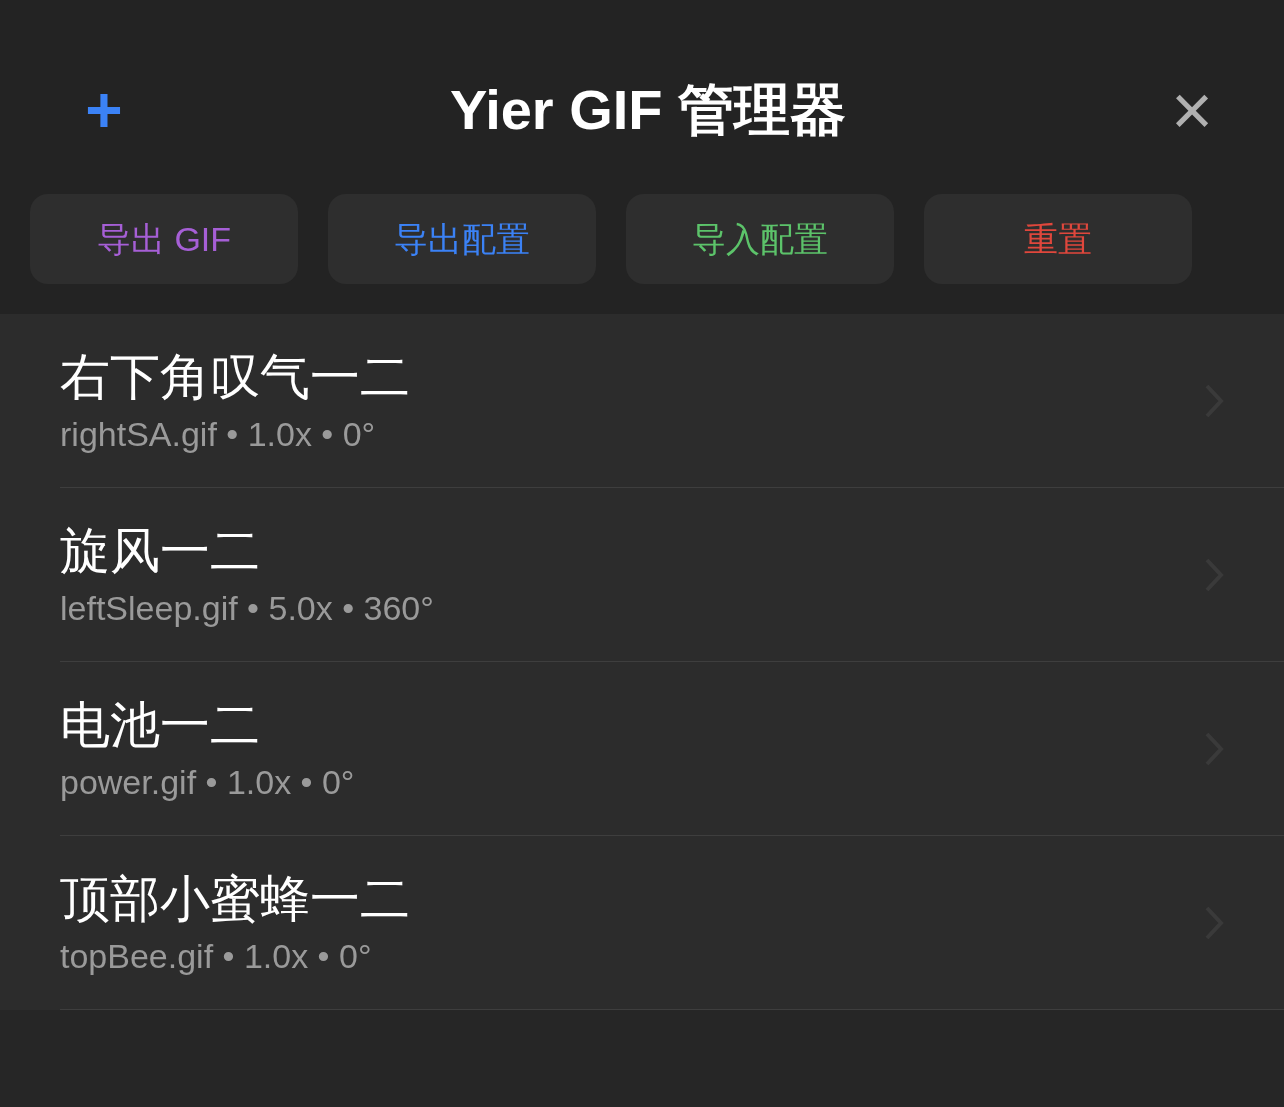 Image resolution: width=1284 pixels, height=1107 pixels. I want to click on gif-name: 电池一二, so click(160, 725).